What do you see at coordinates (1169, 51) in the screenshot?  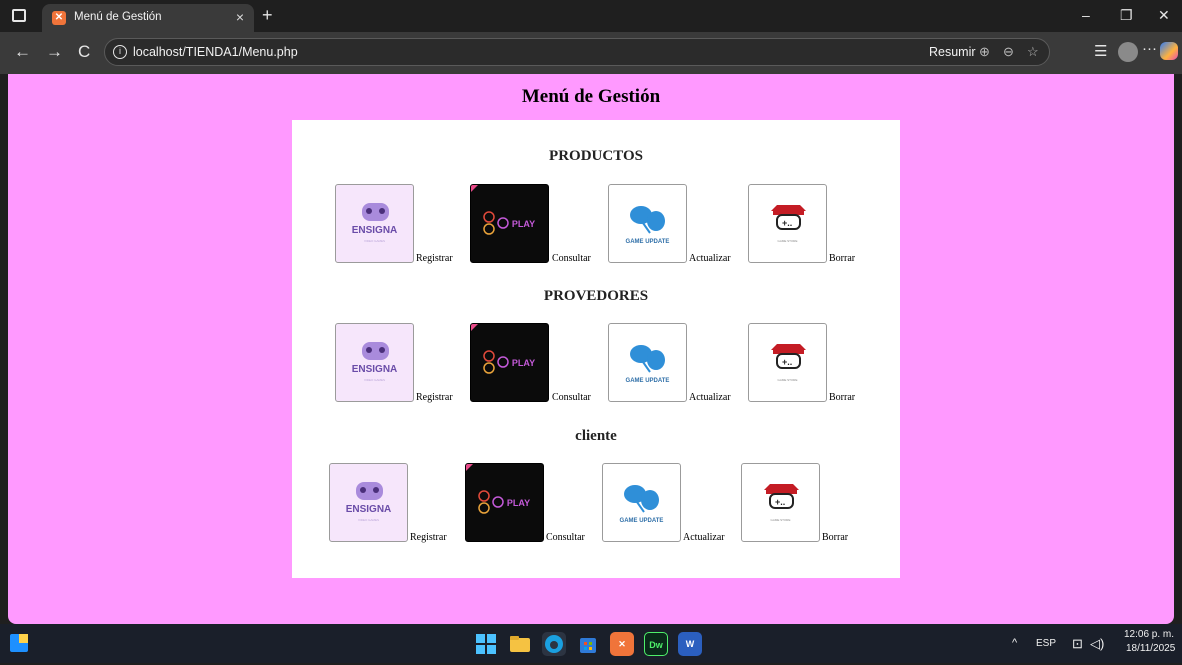 I see `copilot-icon` at bounding box center [1169, 51].